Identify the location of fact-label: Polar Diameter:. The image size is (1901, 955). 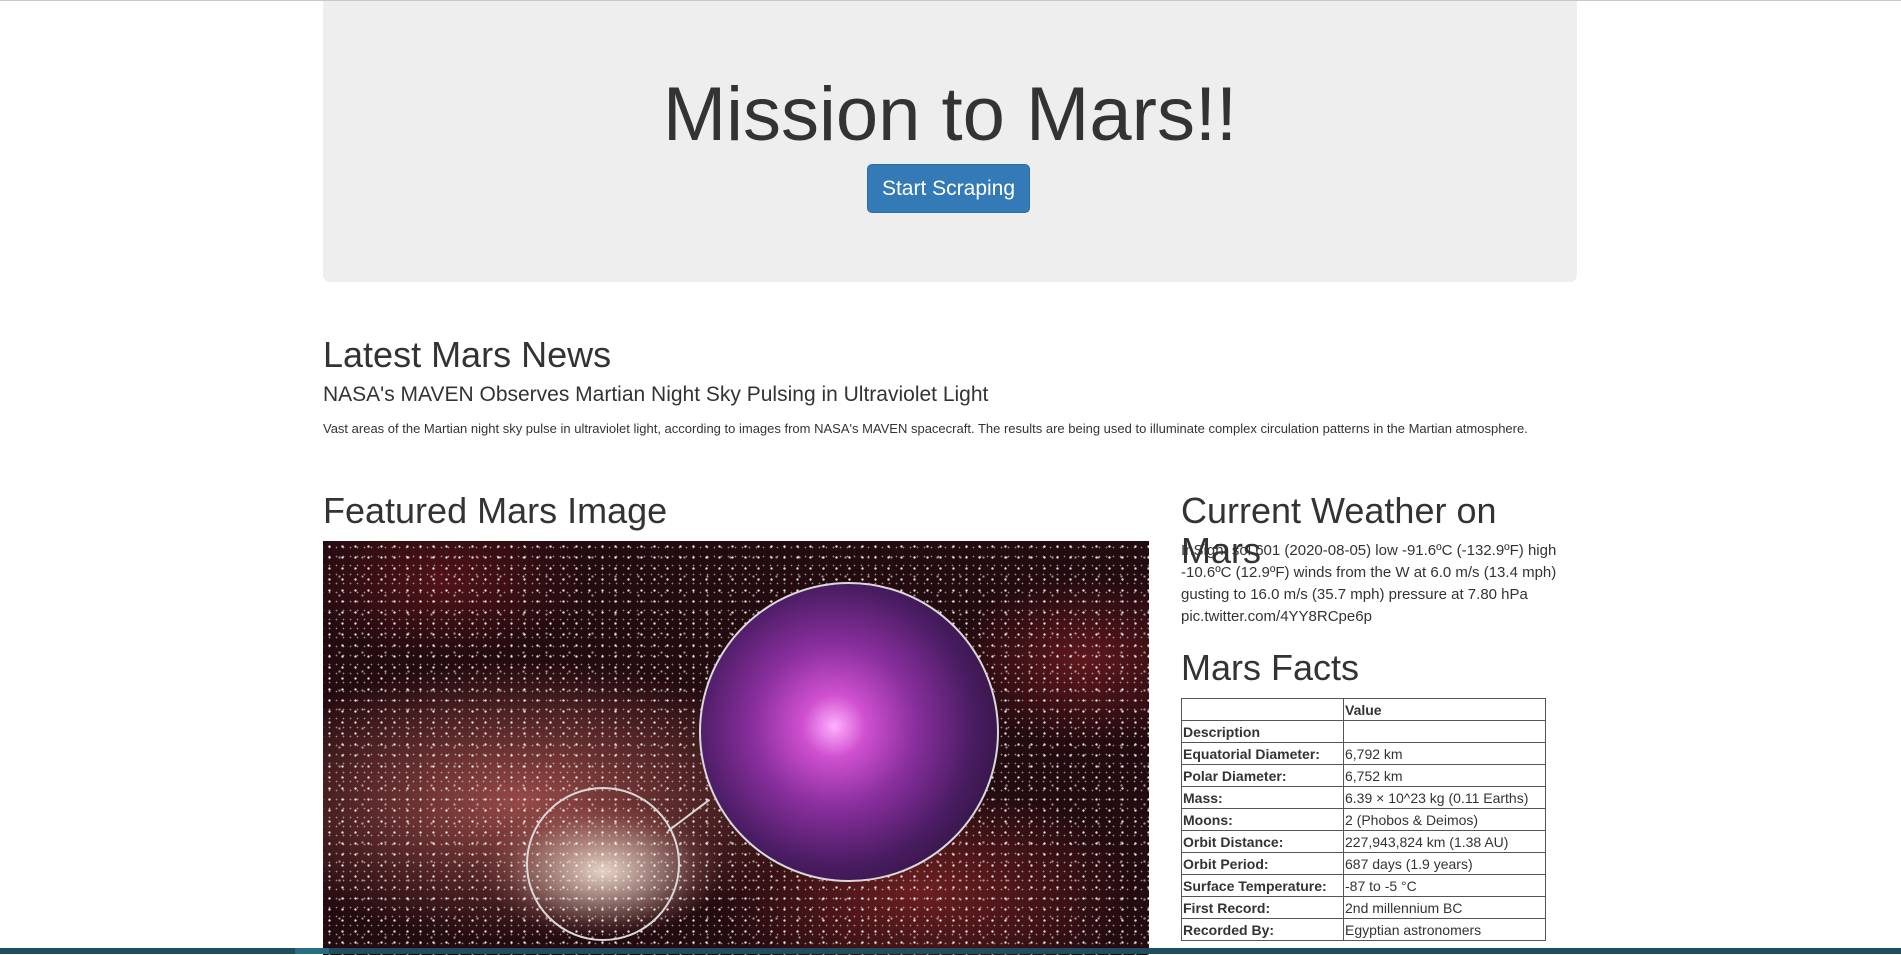
(1262, 775).